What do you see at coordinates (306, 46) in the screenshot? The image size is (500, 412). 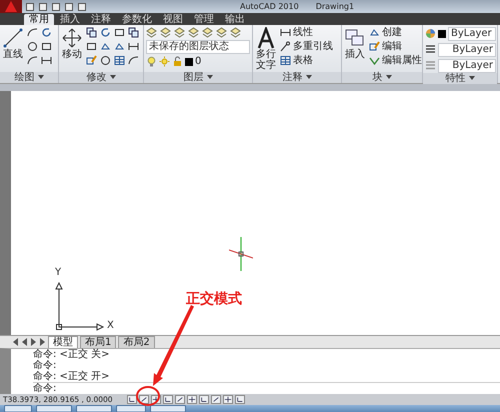 I see `annotation-tool: 多重引线` at bounding box center [306, 46].